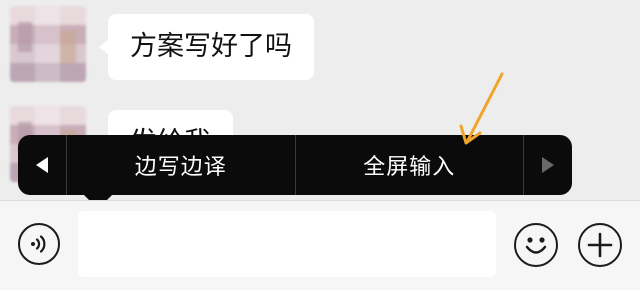  I want to click on menu-item-label: 边写边译, so click(180, 167).